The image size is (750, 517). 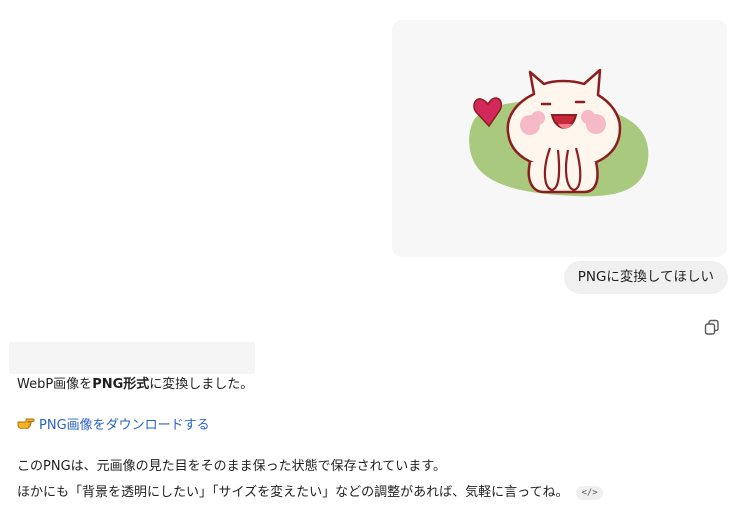 I want to click on cat-illustration, so click(x=559, y=132).